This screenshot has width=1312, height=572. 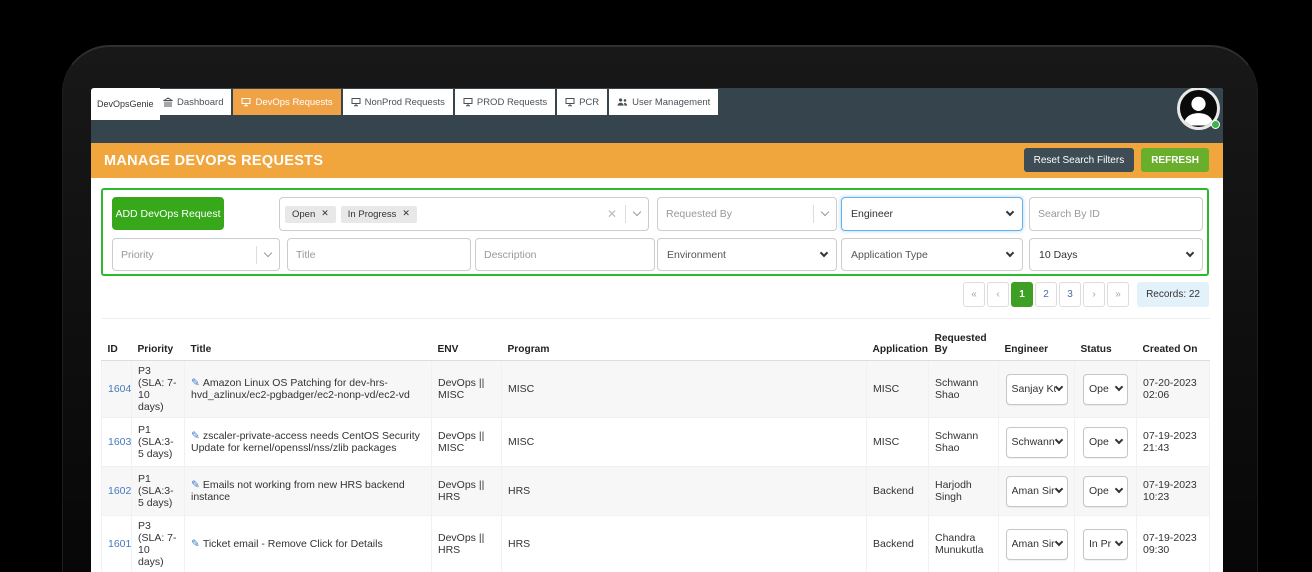 What do you see at coordinates (1094, 294) in the screenshot?
I see `page-next-button: ›` at bounding box center [1094, 294].